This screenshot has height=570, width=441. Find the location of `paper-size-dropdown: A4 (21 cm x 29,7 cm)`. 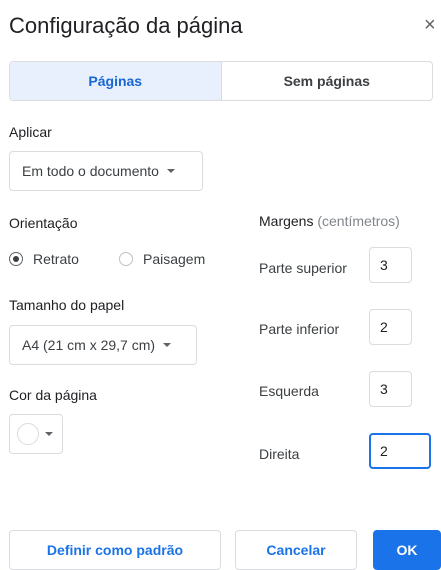

paper-size-dropdown: A4 (21 cm x 29,7 cm) is located at coordinates (103, 345).